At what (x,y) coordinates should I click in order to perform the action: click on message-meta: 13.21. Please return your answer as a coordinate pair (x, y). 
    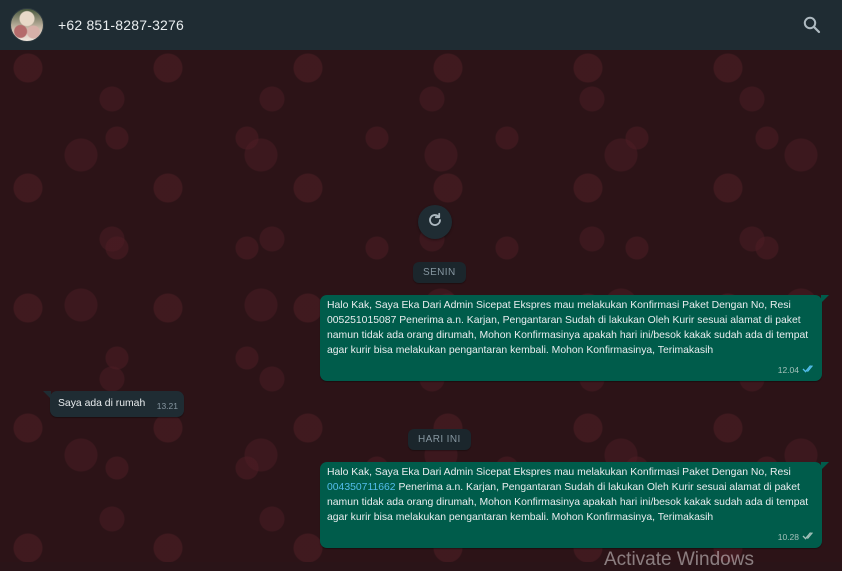
    Looking at the image, I should click on (167, 406).